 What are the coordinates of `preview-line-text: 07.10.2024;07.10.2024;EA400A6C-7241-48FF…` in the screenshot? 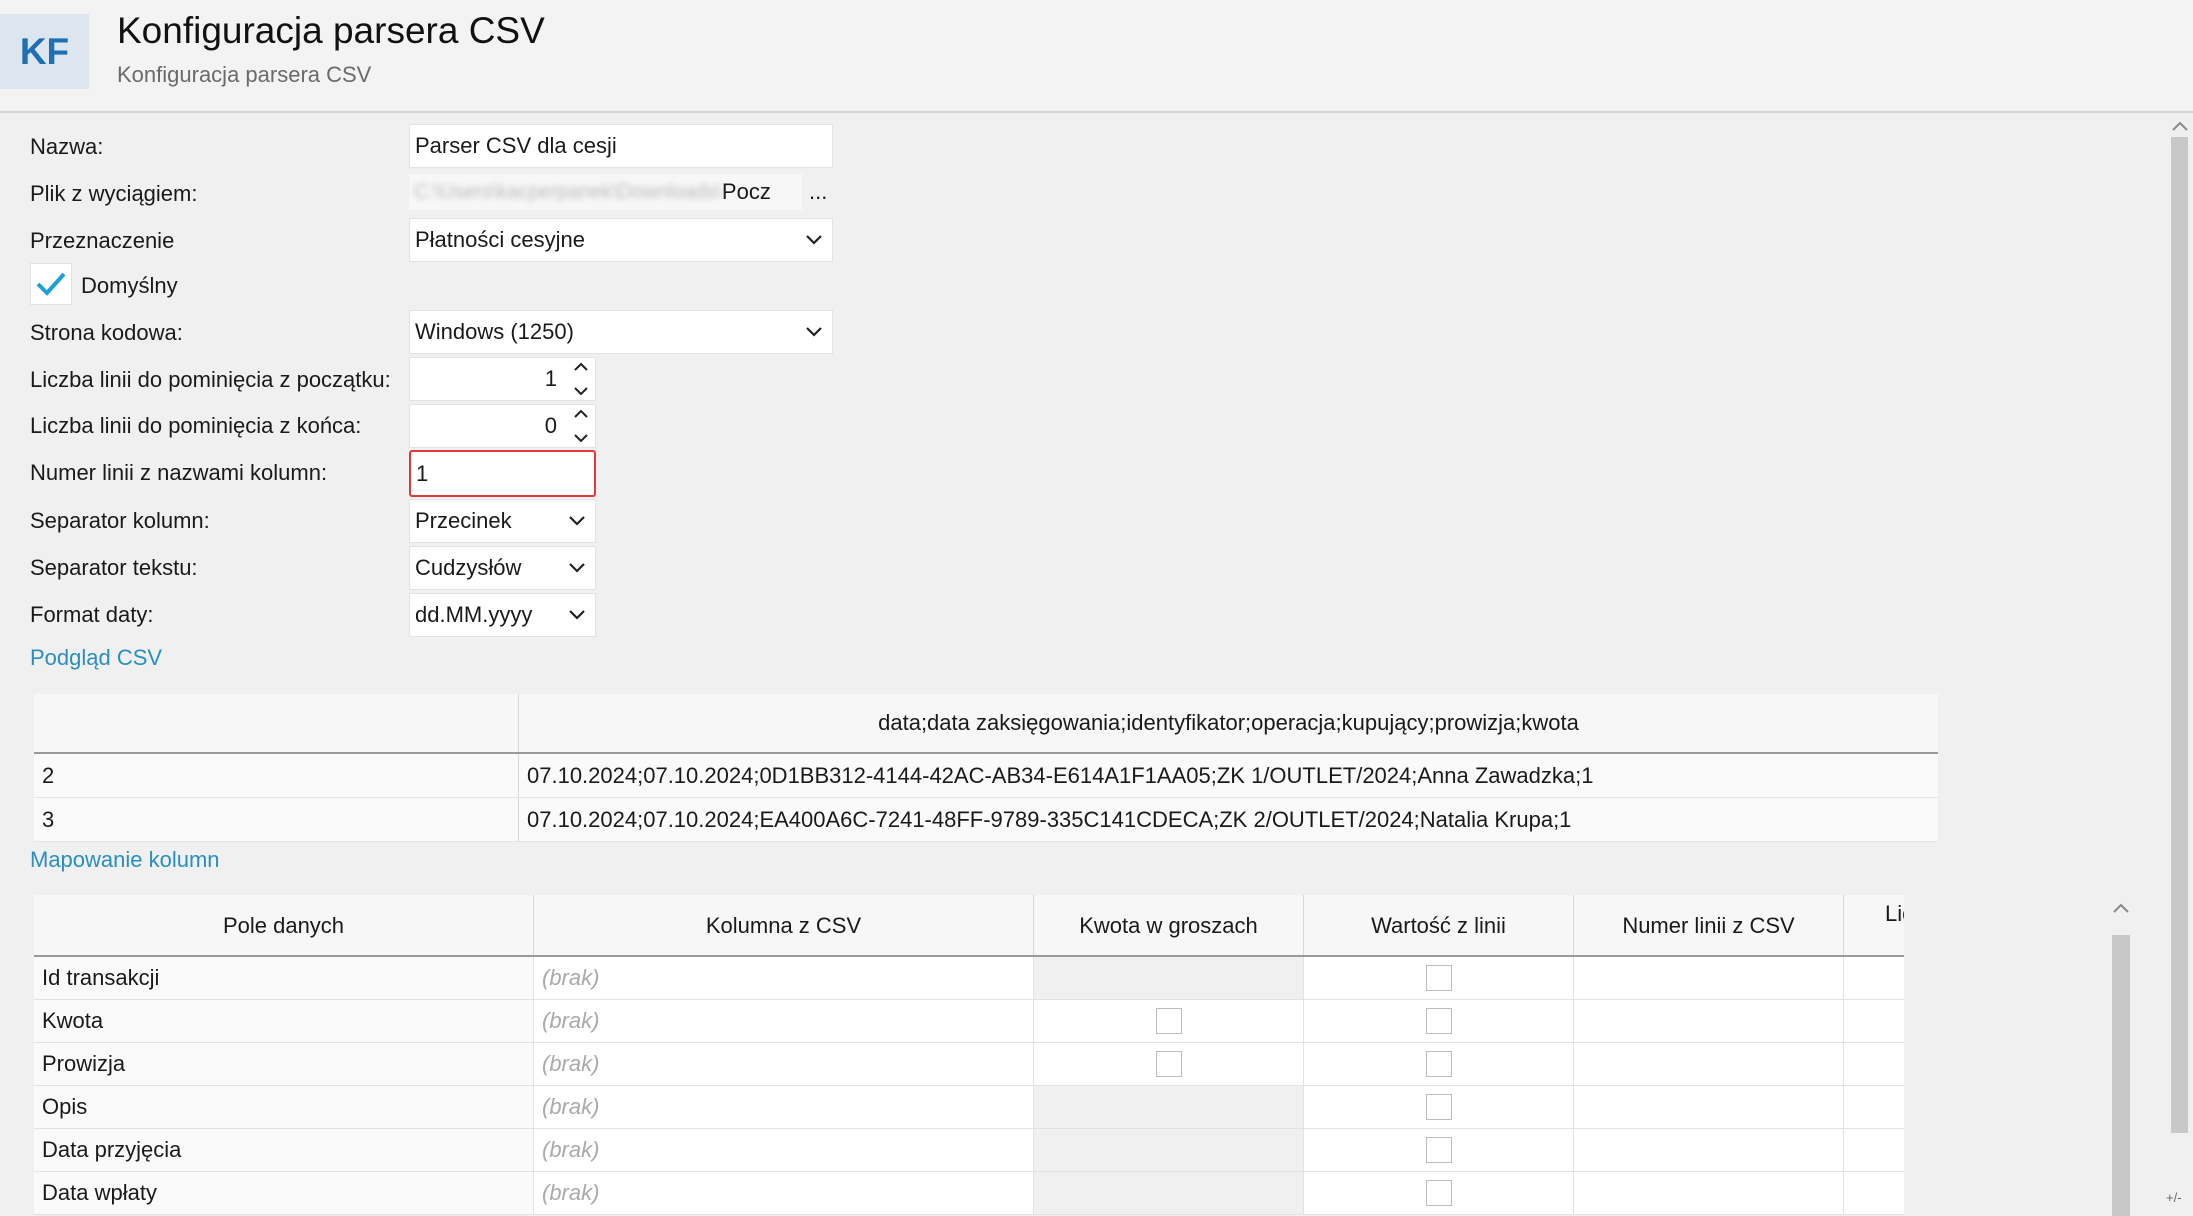 It's located at (1049, 819).